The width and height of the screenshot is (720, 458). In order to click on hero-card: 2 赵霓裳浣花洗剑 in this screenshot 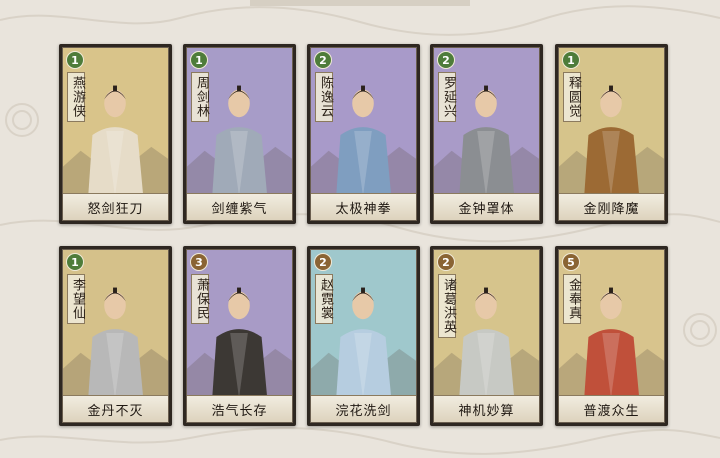, I will do `click(363, 336)`.